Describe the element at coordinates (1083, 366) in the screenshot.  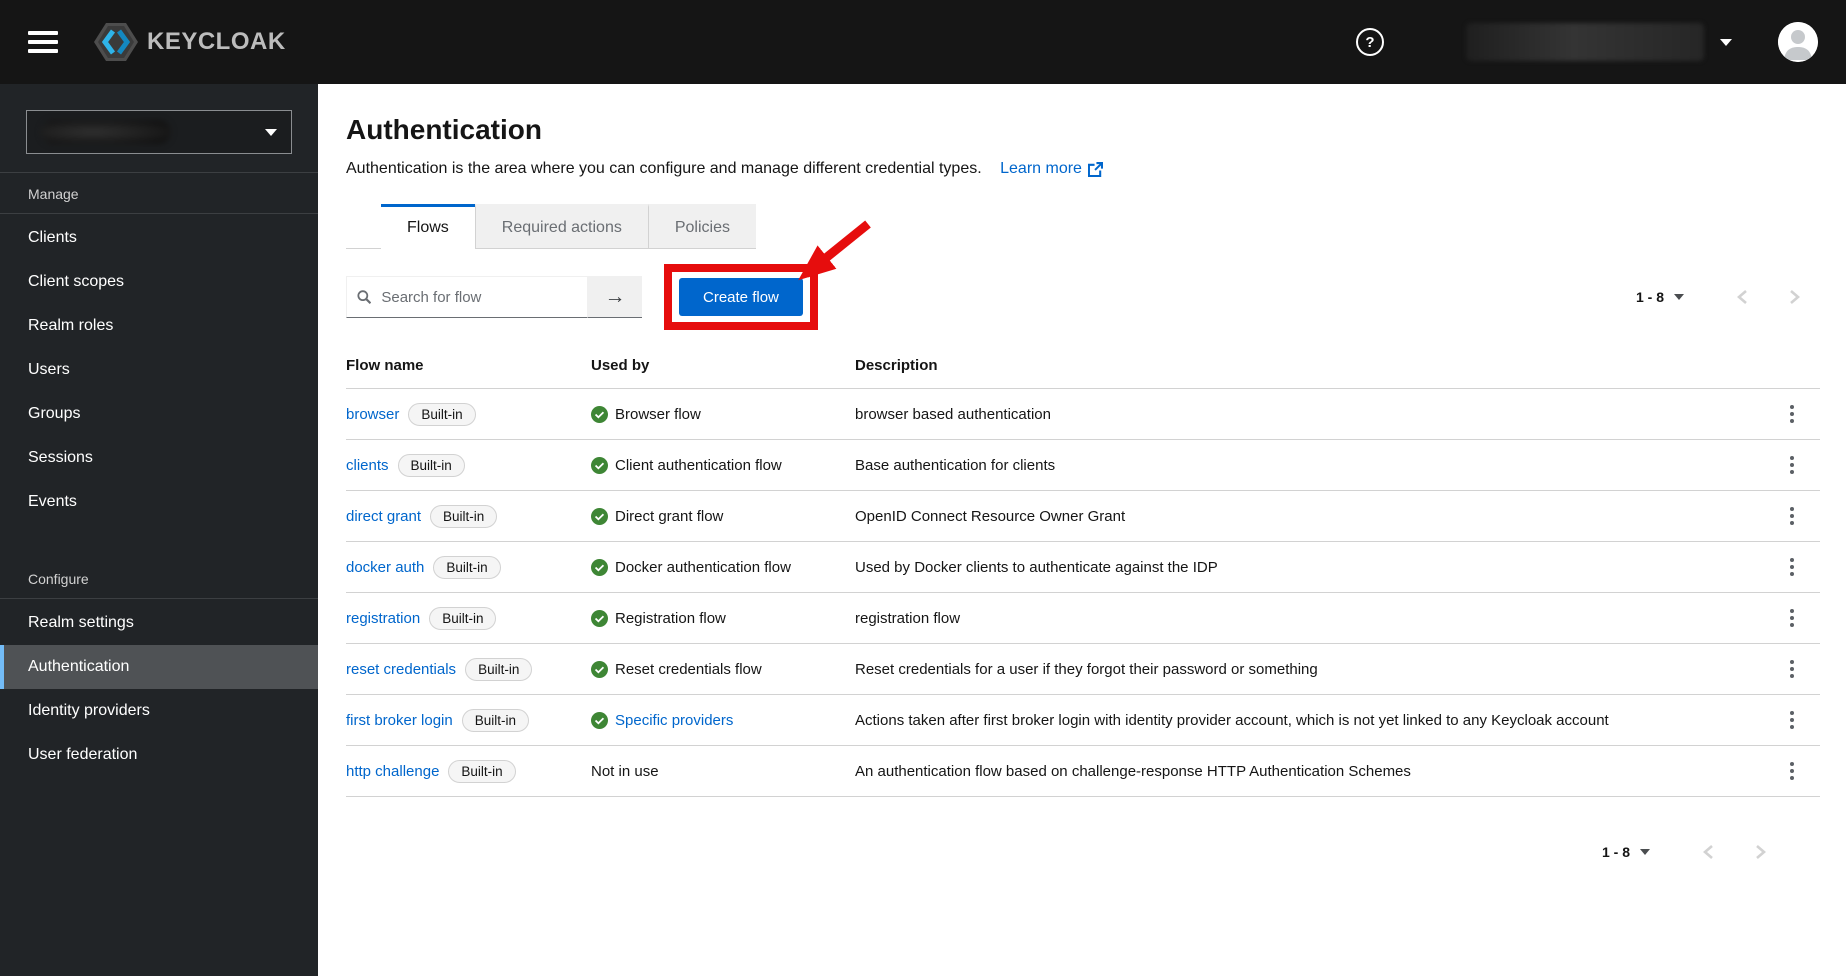
I see `table-header: Flow name Used by Description` at that location.